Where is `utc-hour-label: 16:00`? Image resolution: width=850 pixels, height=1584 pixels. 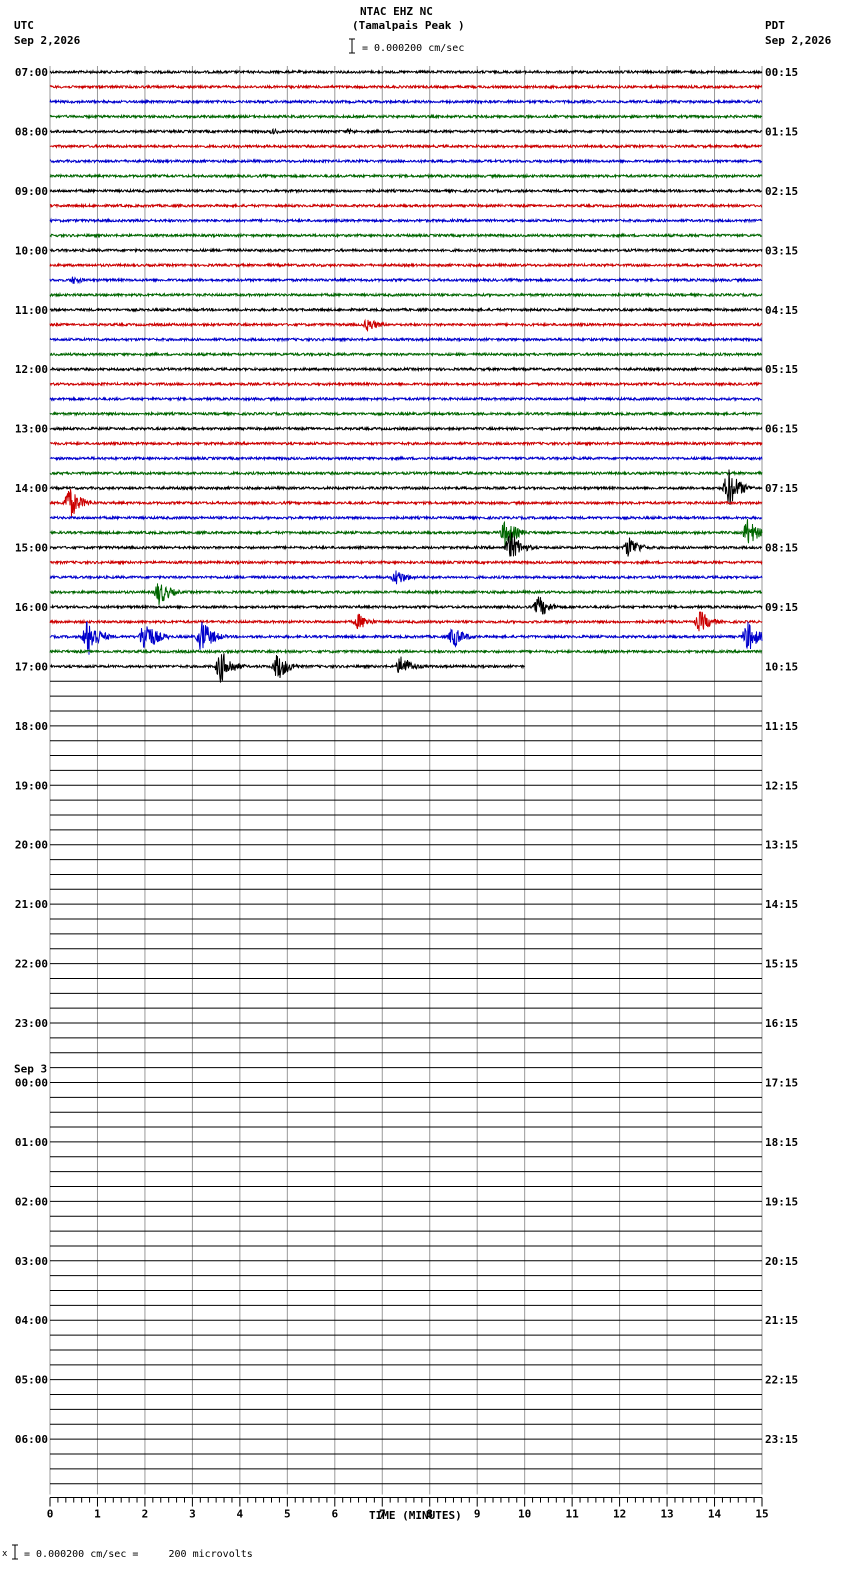
utc-hour-label: 16:00 is located at coordinates (31, 607).